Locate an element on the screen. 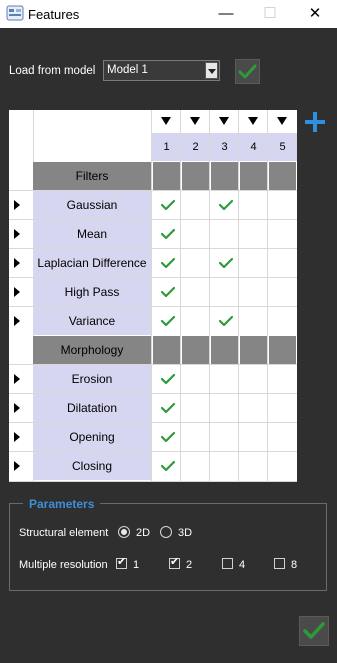 Image resolution: width=337 pixels, height=663 pixels. ok-button is located at coordinates (314, 631).